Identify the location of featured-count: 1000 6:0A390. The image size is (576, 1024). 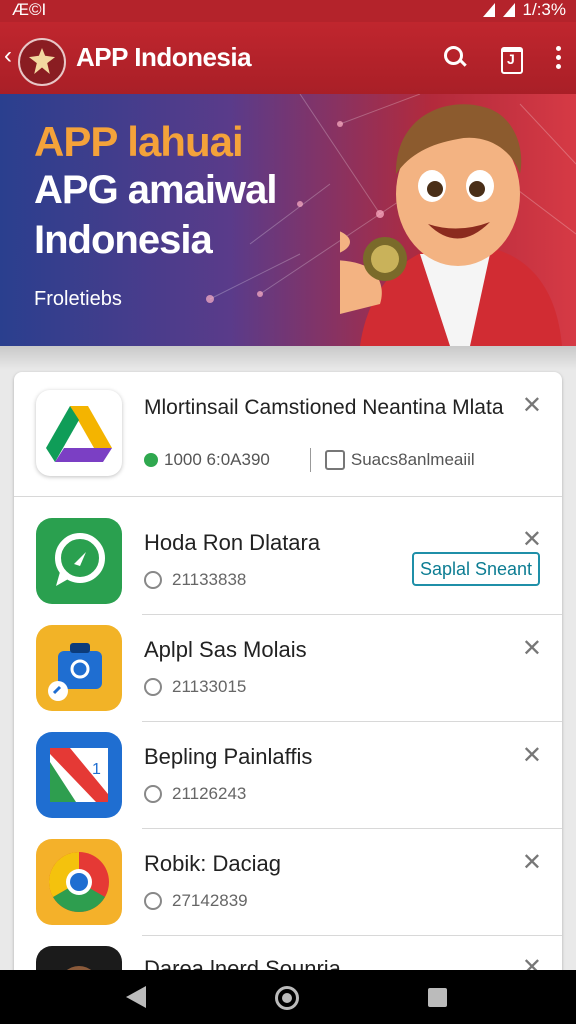
(217, 459).